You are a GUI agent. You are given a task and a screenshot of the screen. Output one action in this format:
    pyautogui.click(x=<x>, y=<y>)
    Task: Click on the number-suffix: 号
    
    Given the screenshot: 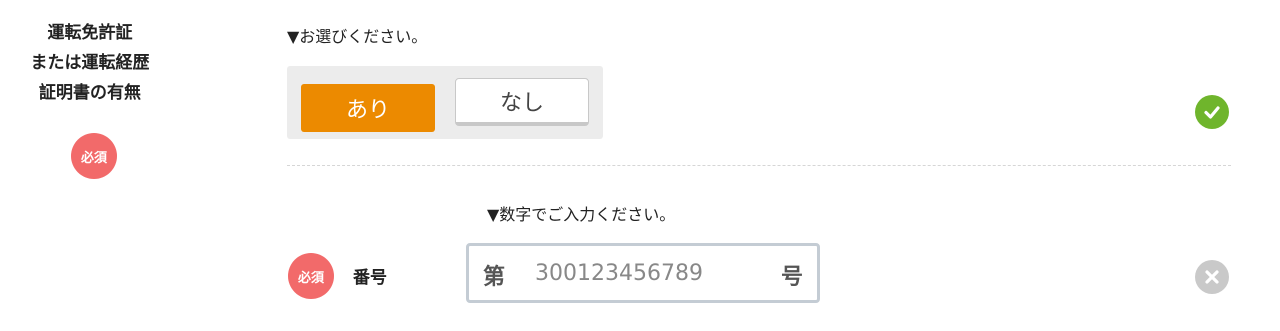 What is the action you would take?
    pyautogui.click(x=791, y=277)
    